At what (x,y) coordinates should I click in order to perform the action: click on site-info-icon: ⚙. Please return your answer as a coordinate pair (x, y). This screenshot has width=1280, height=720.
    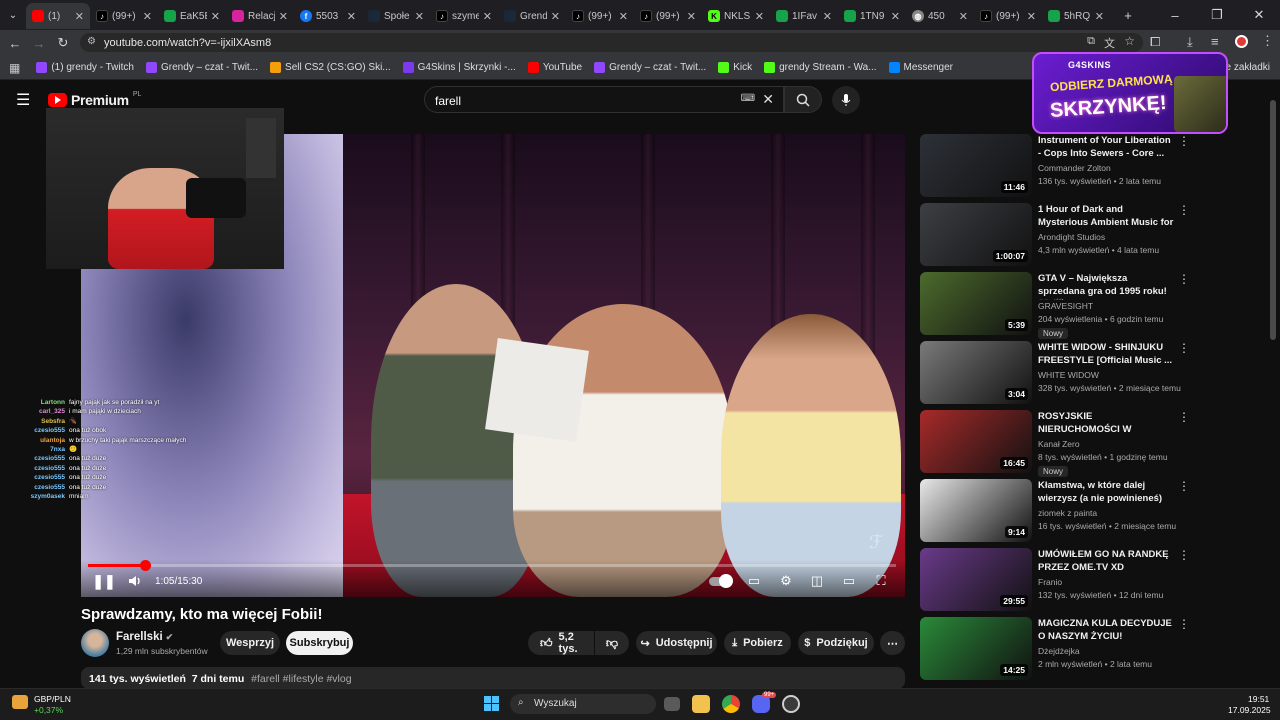
    Looking at the image, I should click on (91, 41).